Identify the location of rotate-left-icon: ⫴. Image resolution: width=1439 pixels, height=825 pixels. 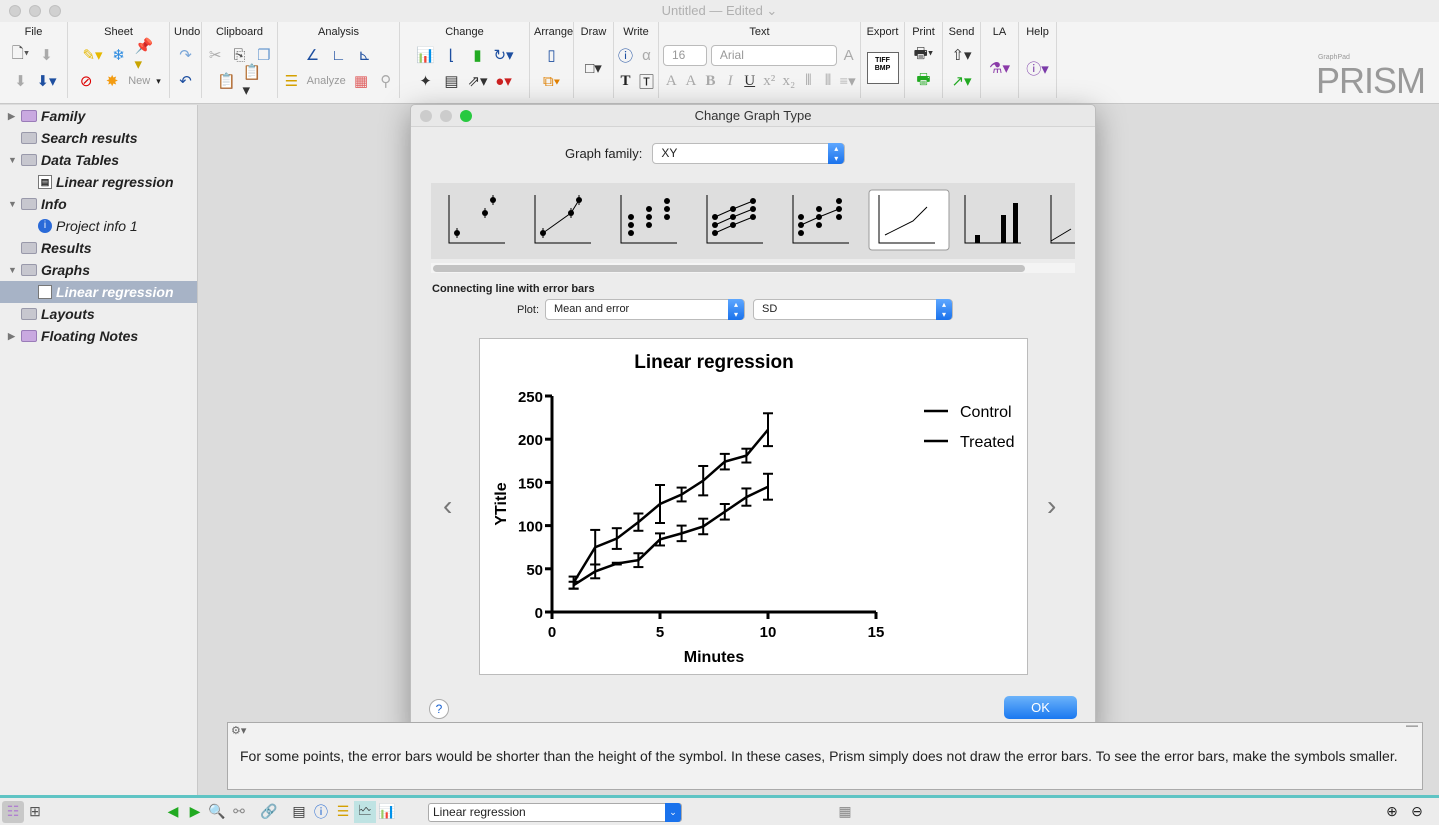
(808, 81).